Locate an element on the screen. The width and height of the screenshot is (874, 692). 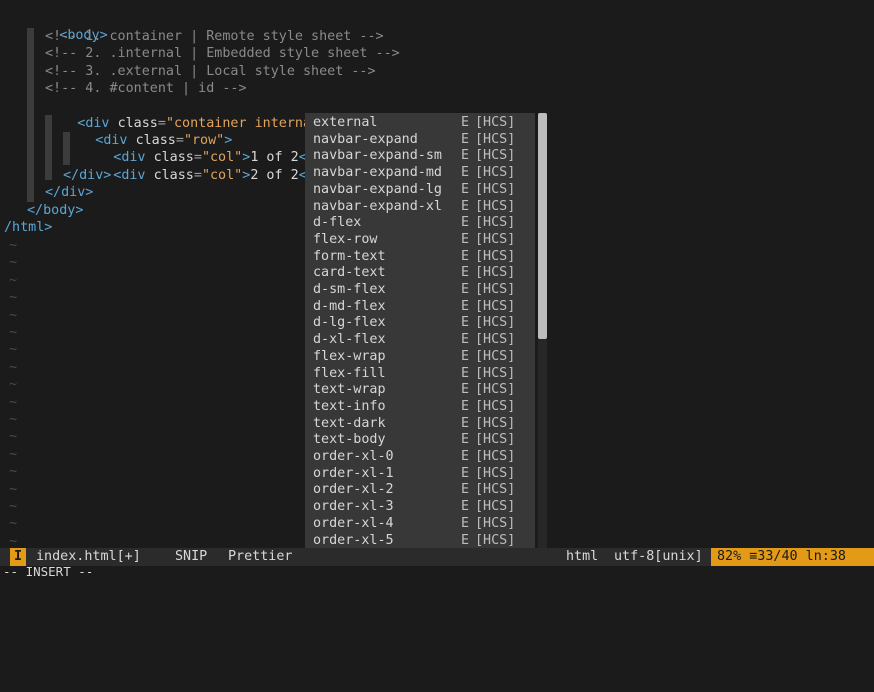
completion-item: order-xl-0 E [HCS] is located at coordinates (420, 456).